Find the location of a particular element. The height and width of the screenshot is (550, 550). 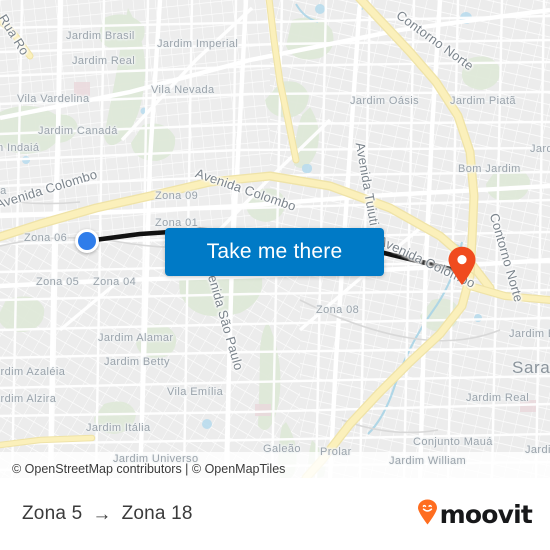

arrow-right-icon: → is located at coordinates (102, 514).